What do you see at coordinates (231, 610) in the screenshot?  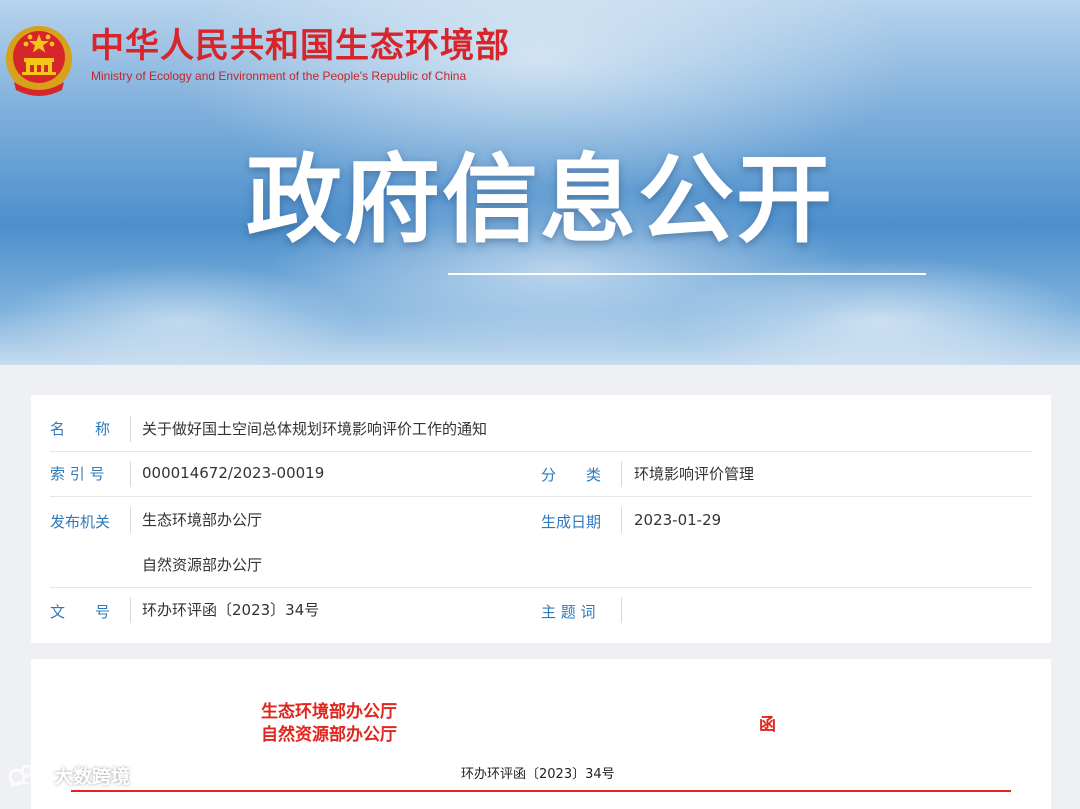 I see `doc-number-value: 环办环评函〔2023〕34号` at bounding box center [231, 610].